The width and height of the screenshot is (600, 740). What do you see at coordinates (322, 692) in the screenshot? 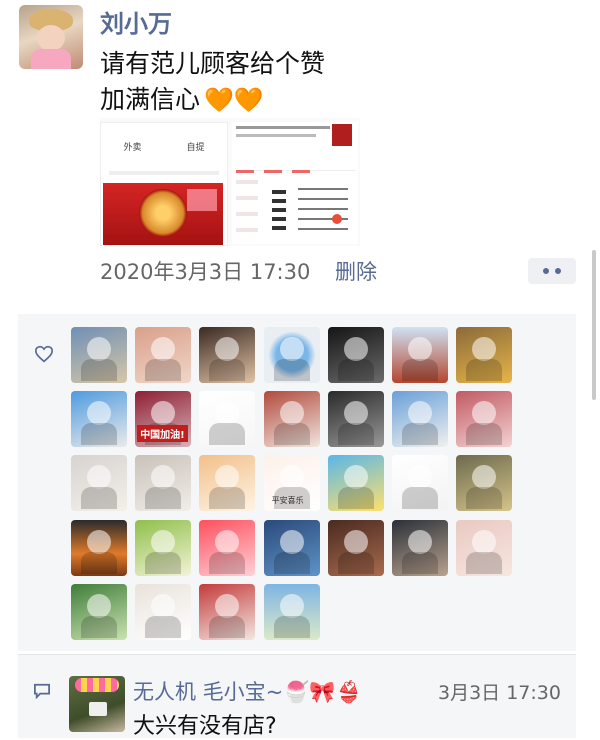
I see `commenter-emoji: 🍧🎀👙` at bounding box center [322, 692].